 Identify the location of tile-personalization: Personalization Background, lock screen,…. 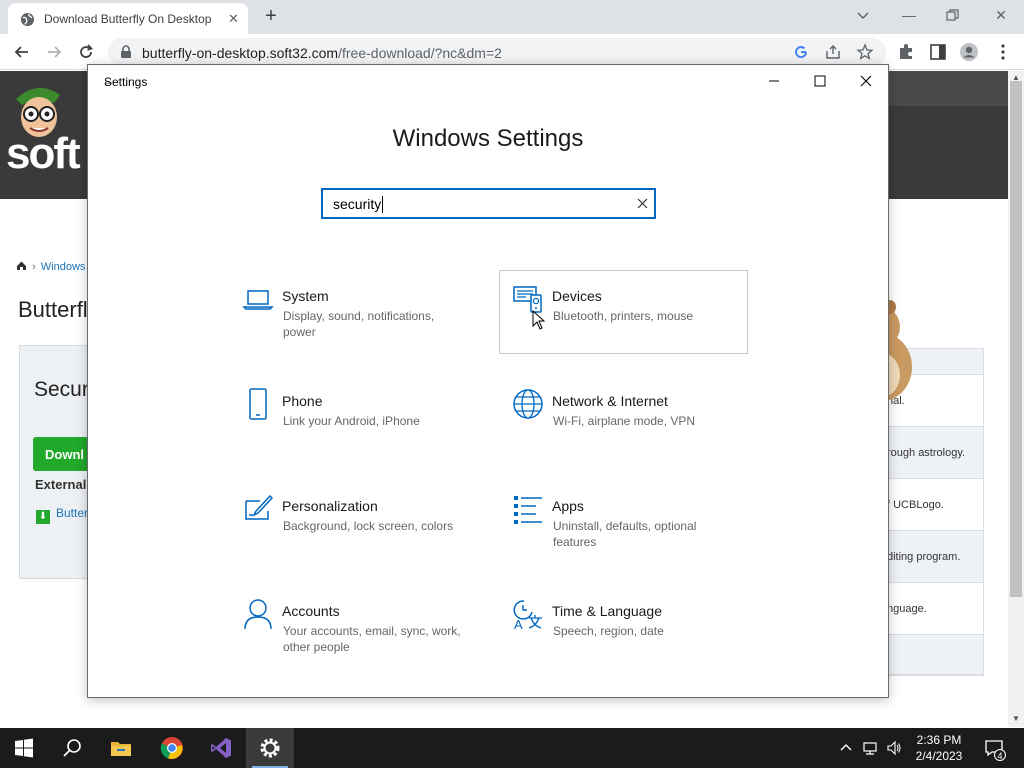
(353, 522).